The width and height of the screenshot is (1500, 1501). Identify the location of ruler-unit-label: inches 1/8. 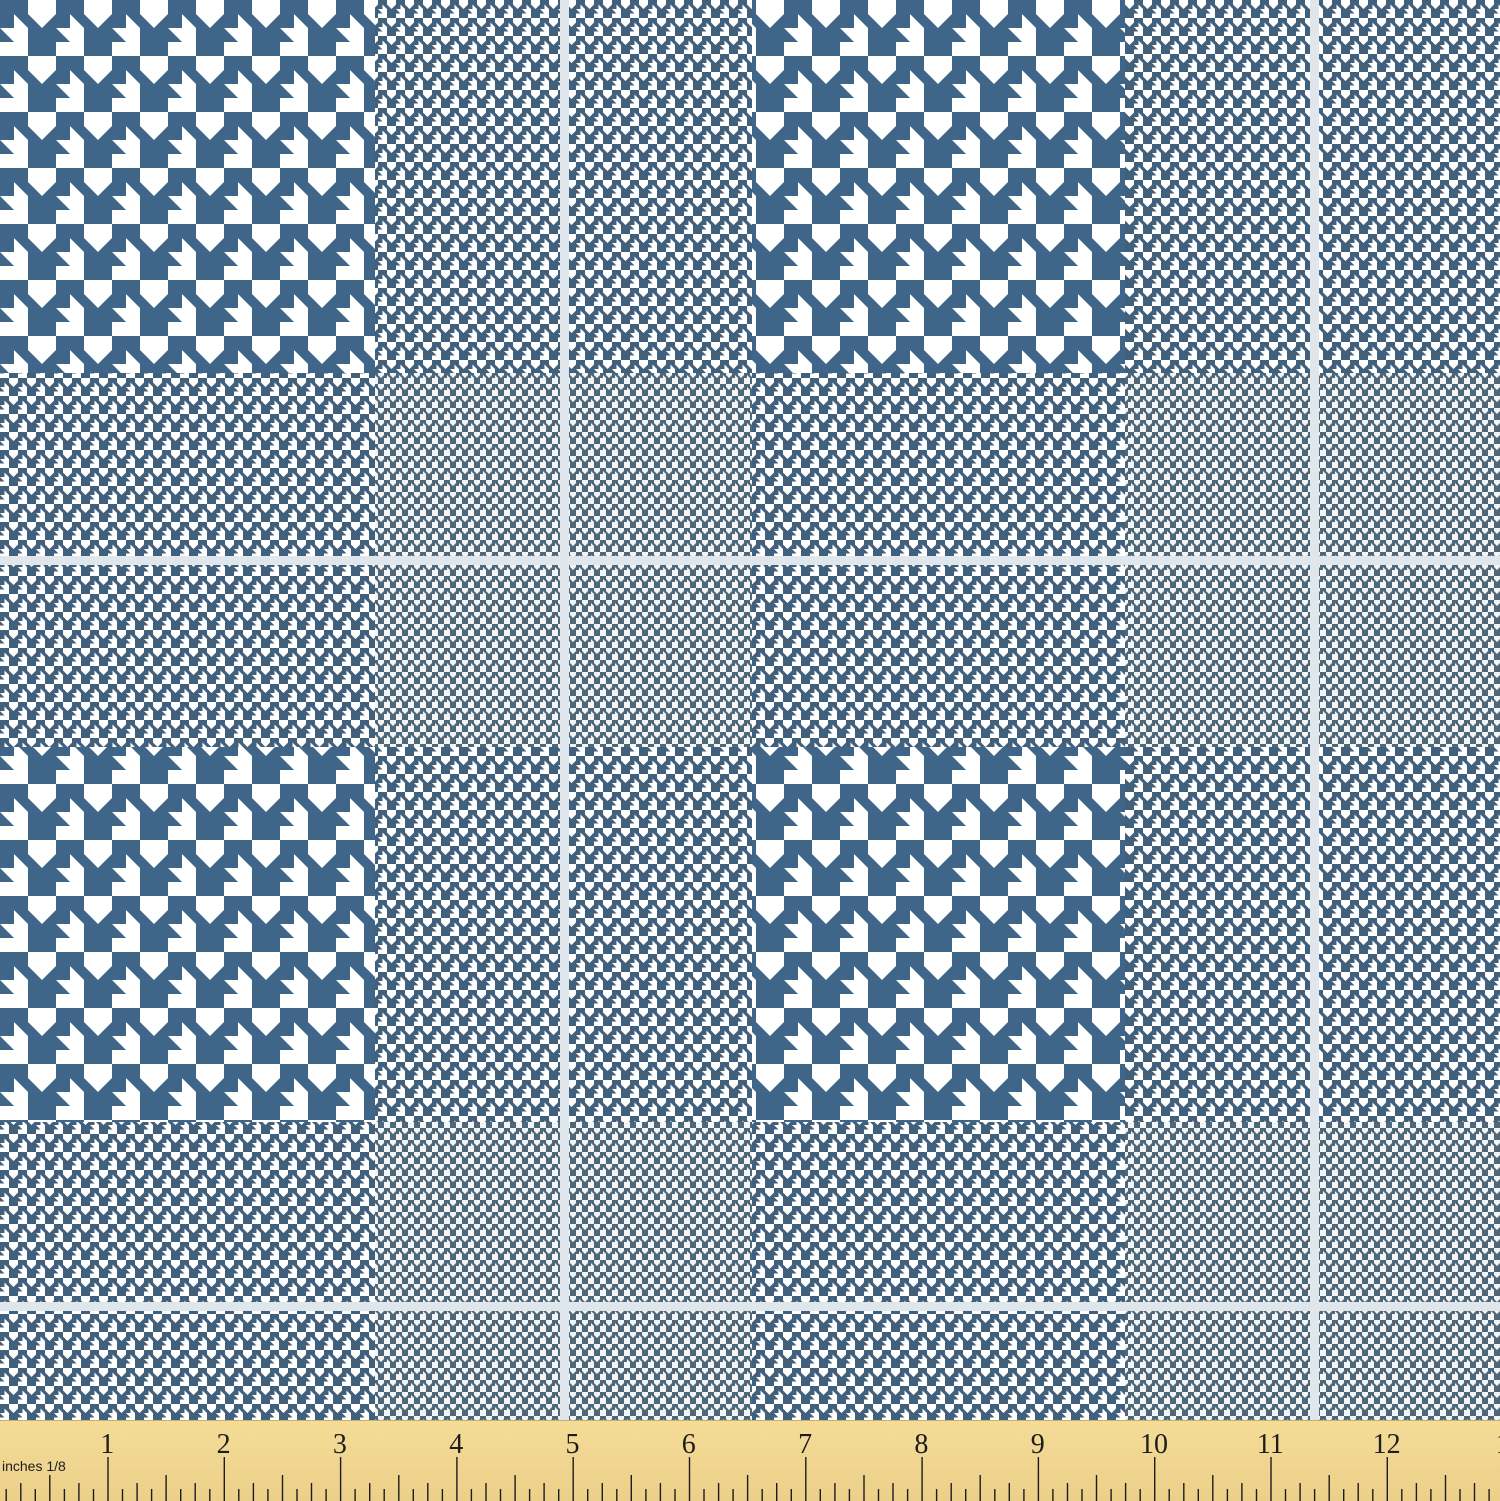
(34, 1466).